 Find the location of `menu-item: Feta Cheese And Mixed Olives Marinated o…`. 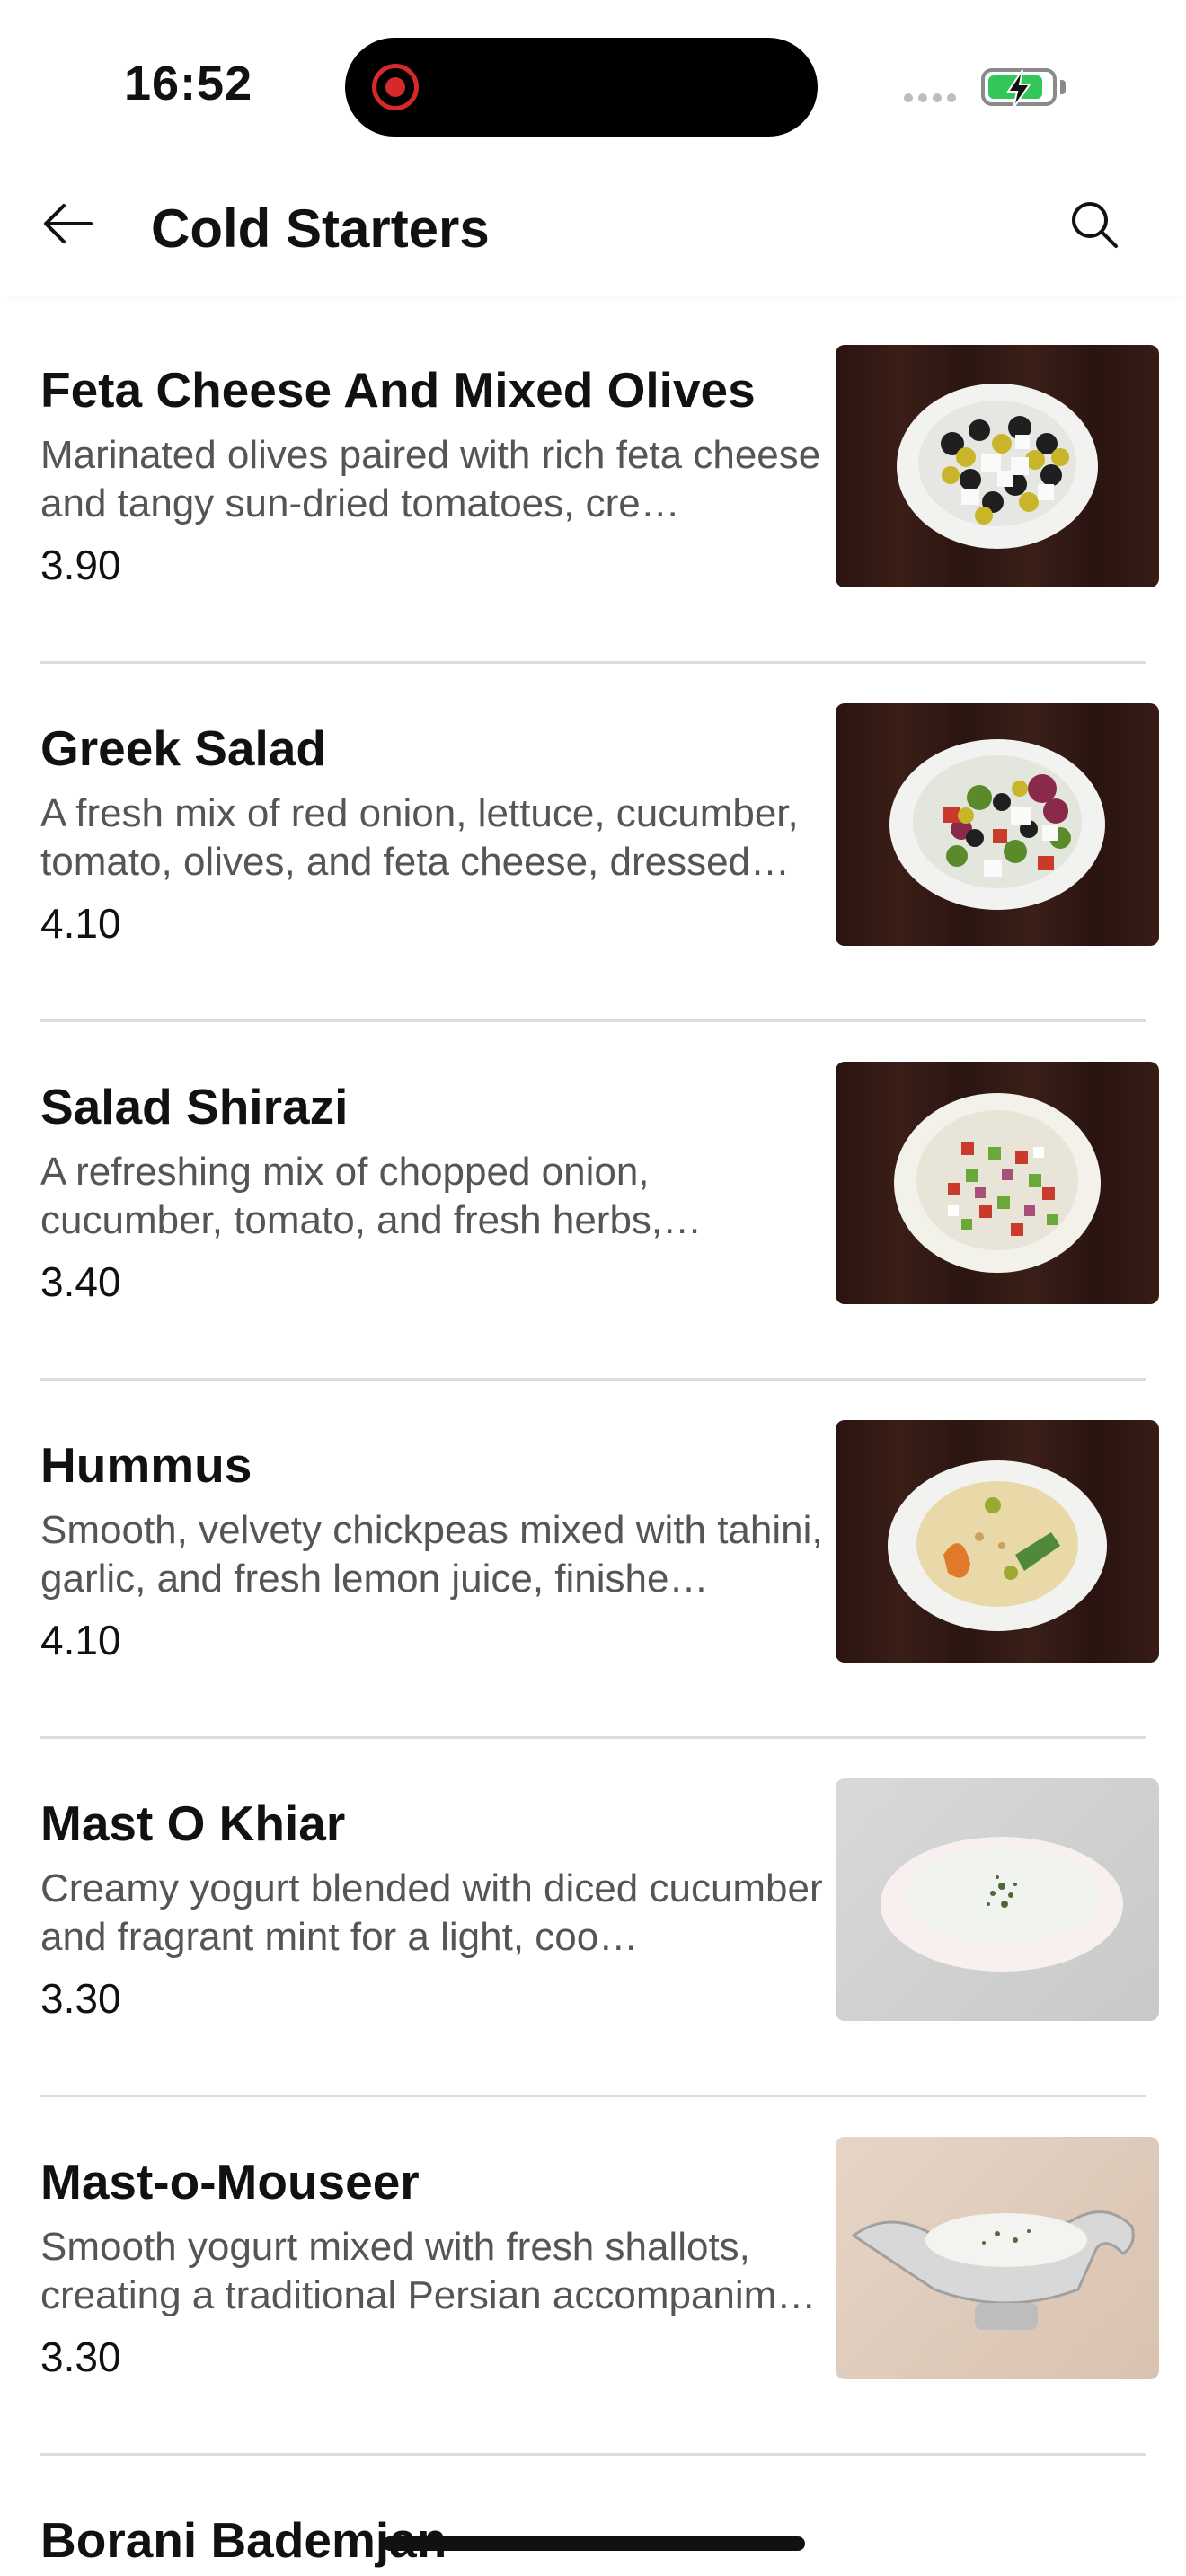

menu-item: Feta Cheese And Mixed Olives Marinated o… is located at coordinates (593, 484).